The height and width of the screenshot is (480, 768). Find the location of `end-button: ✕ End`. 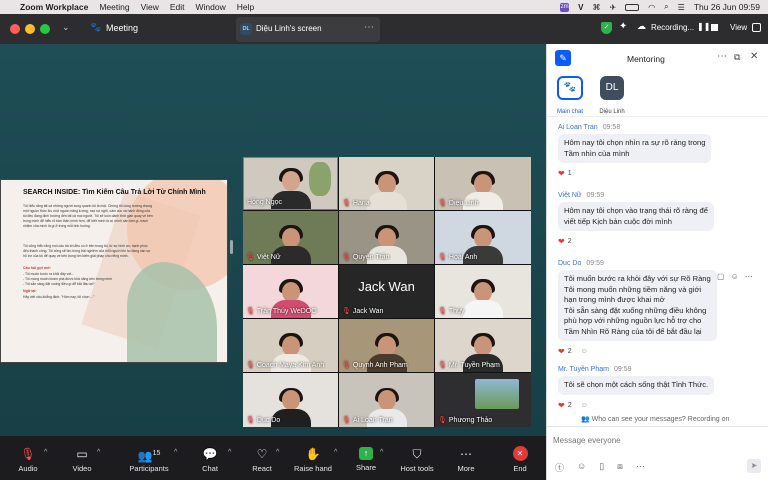

end-button: ✕ End is located at coordinates (520, 458).